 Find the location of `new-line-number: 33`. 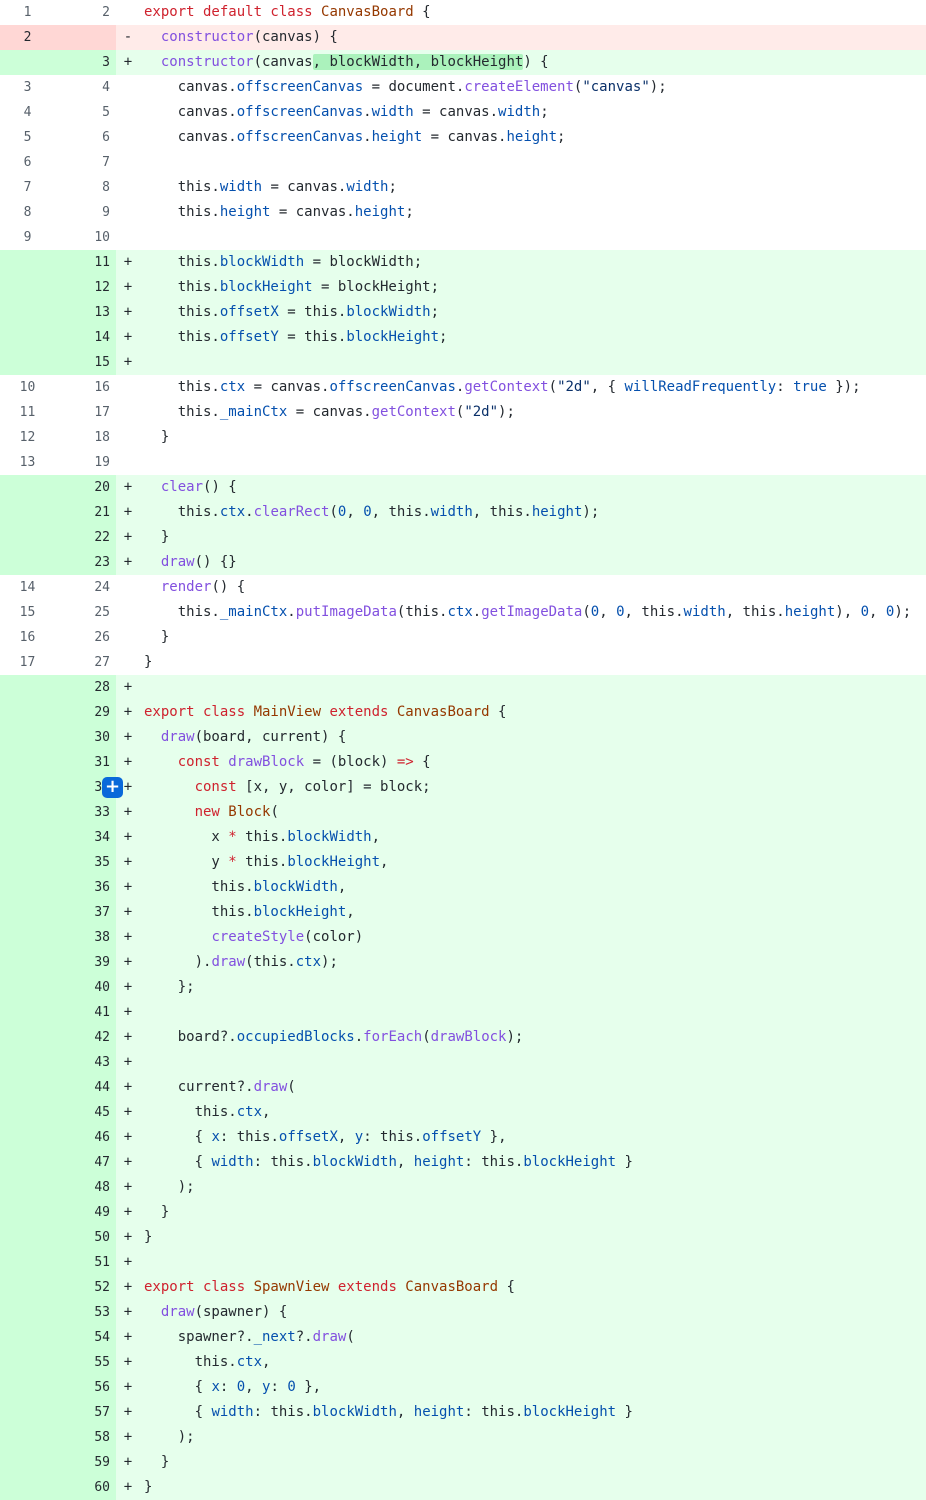

new-line-number: 33 is located at coordinates (85, 812).